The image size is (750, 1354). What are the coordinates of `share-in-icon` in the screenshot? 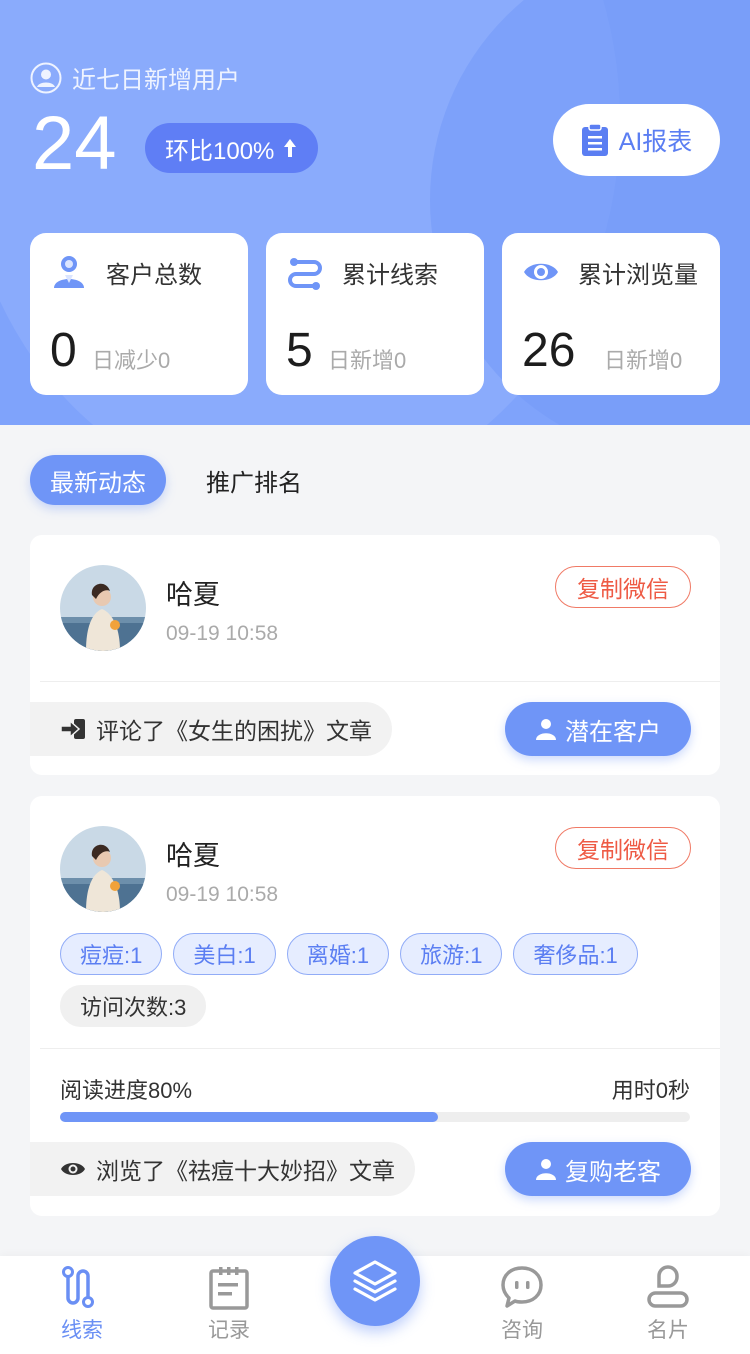 It's located at (72, 729).